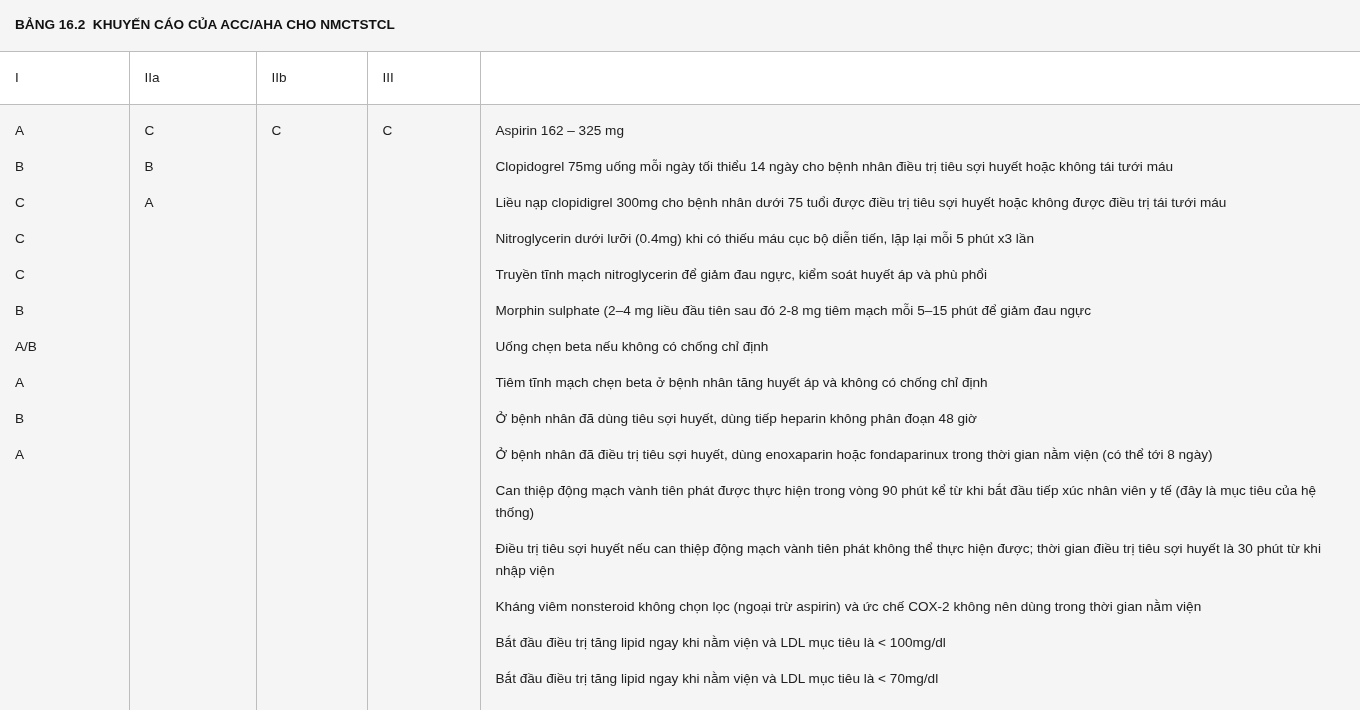  I want to click on evidence-level: A/B, so click(26, 346).